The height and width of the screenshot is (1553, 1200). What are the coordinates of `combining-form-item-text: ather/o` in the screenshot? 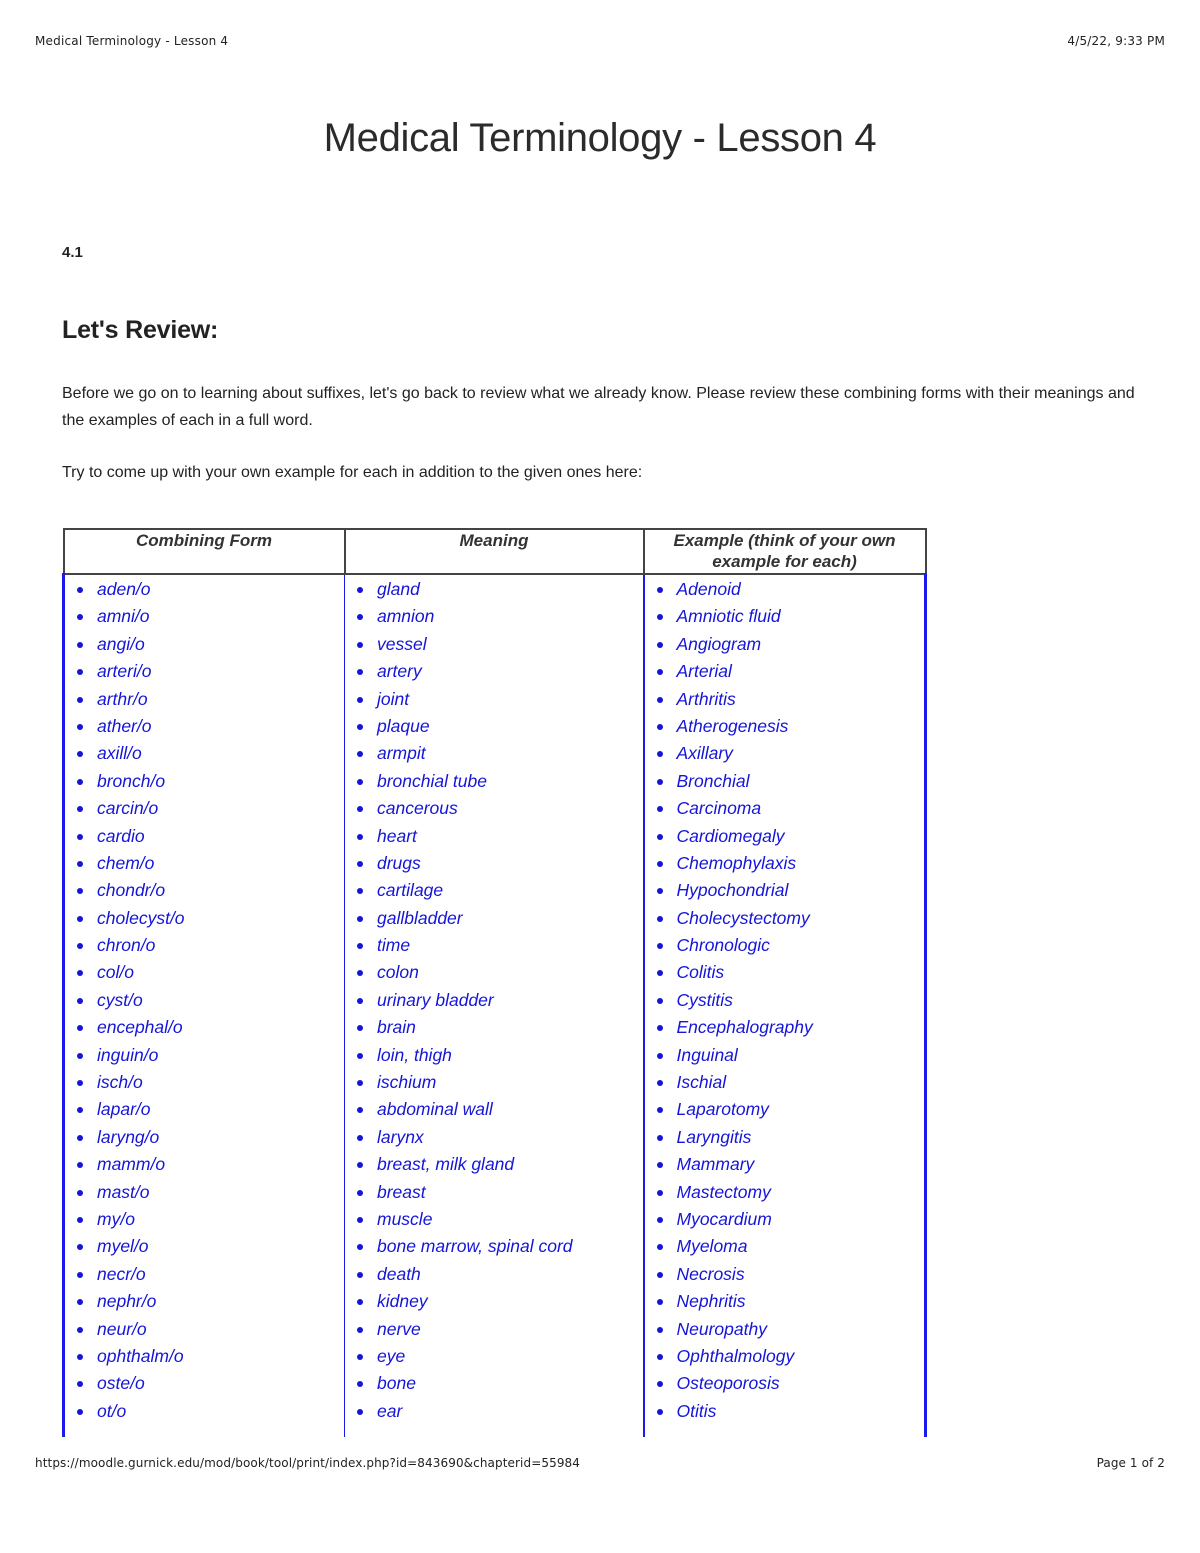 It's located at (124, 725).